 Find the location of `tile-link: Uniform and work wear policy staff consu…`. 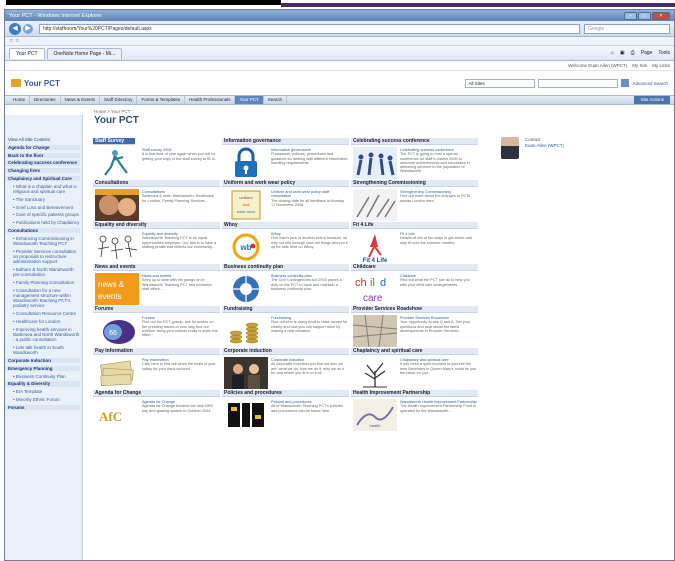

tile-link: Uniform and work wear policy staff consu… is located at coordinates (309, 194).